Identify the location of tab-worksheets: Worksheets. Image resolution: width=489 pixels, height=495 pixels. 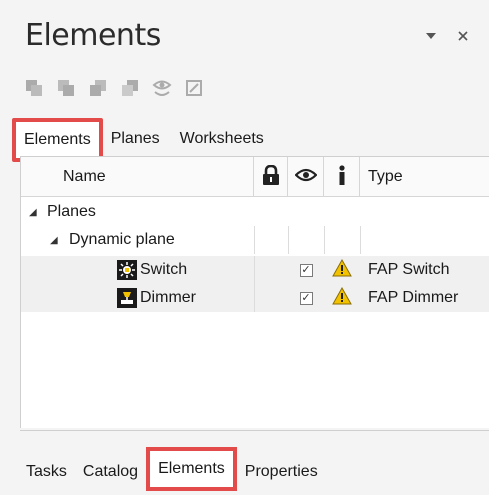
(220, 139).